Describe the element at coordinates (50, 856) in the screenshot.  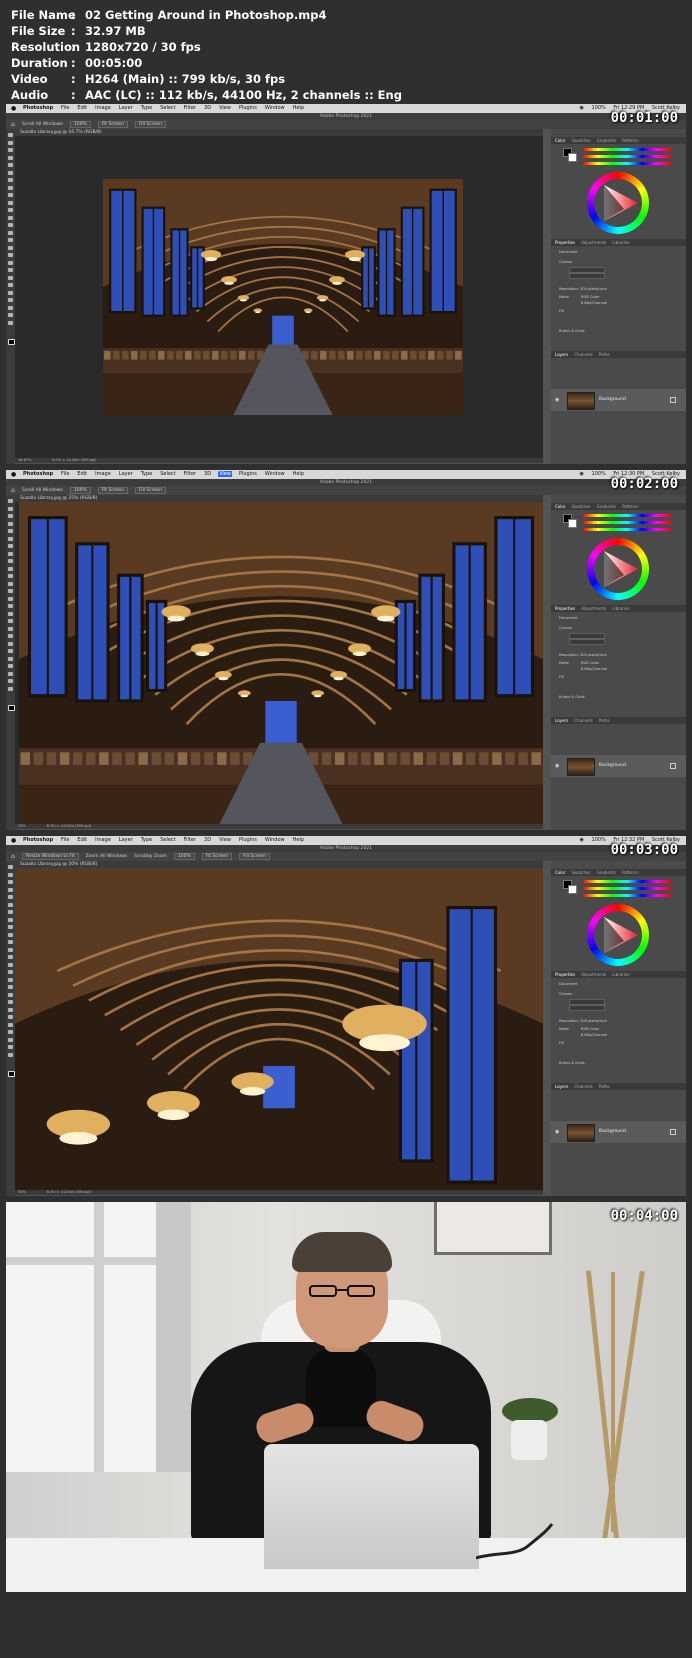
I see `option-resize-windows-to-fit: Resize Windows to Fit` at that location.